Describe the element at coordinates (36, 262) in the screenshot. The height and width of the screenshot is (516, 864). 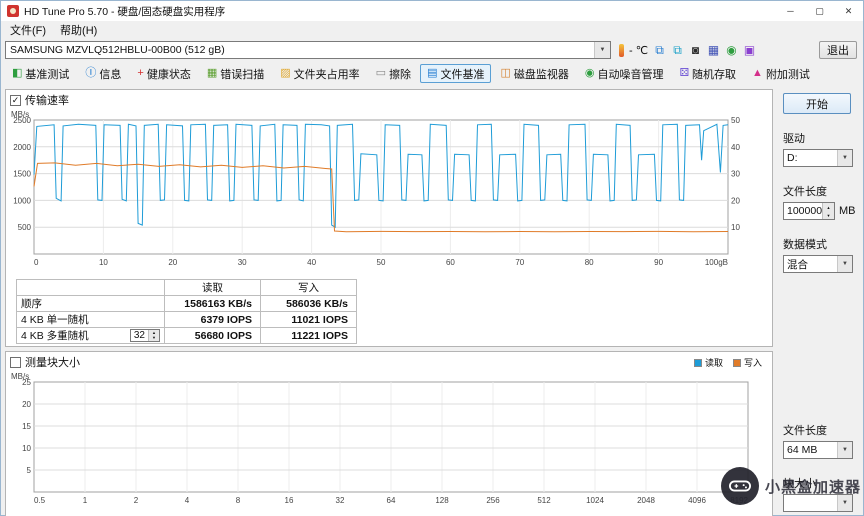
I see `svg-text: 0` at that location.